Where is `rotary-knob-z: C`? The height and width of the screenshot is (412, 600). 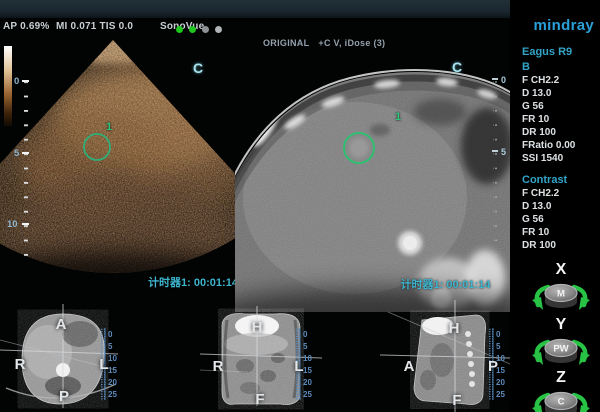 rotary-knob-z: C is located at coordinates (561, 399).